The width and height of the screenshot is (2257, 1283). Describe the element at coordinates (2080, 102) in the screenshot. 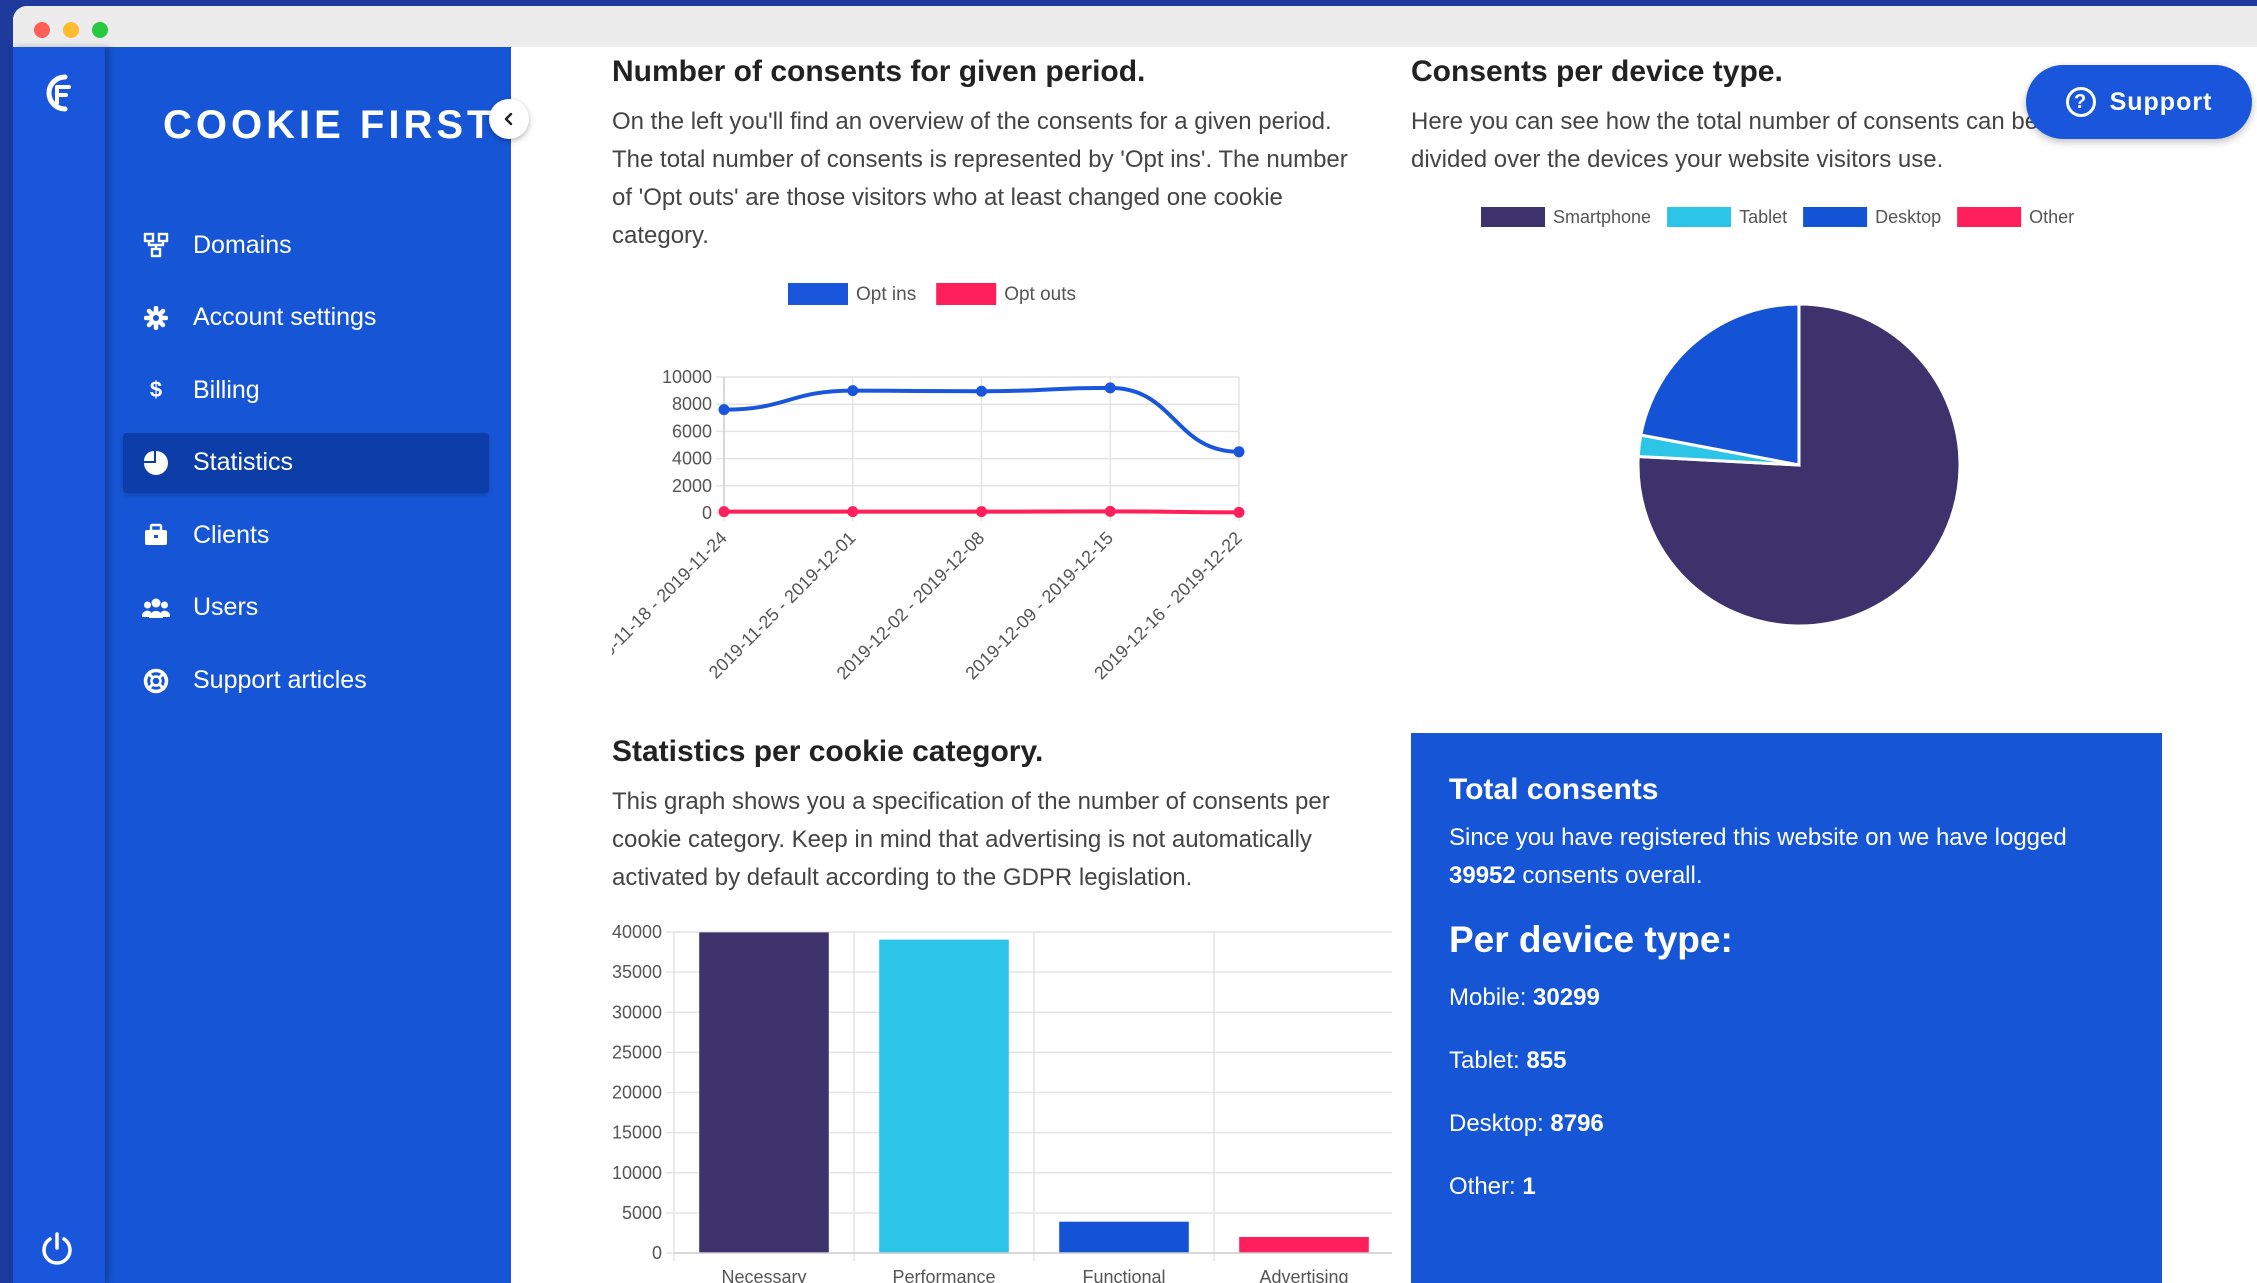

I see `question-icon: ?` at that location.